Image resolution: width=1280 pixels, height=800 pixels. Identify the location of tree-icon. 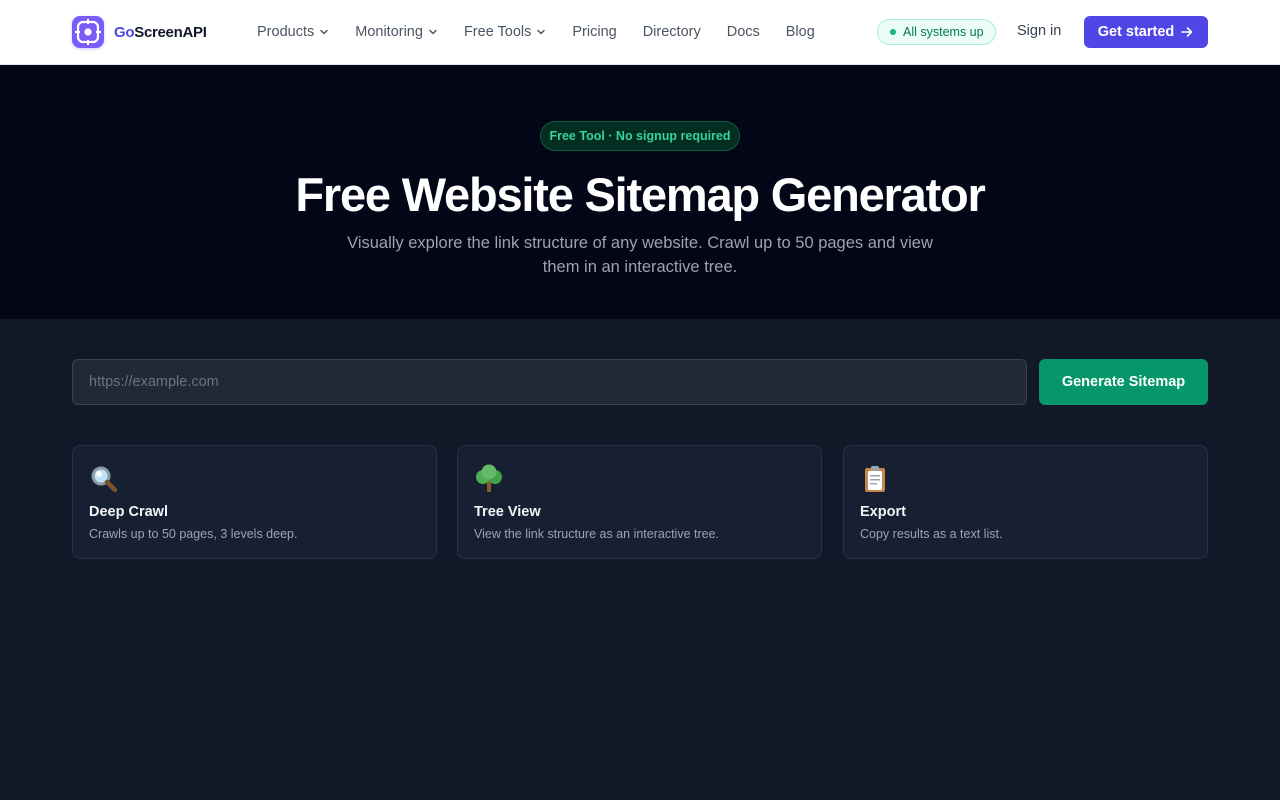
(489, 478).